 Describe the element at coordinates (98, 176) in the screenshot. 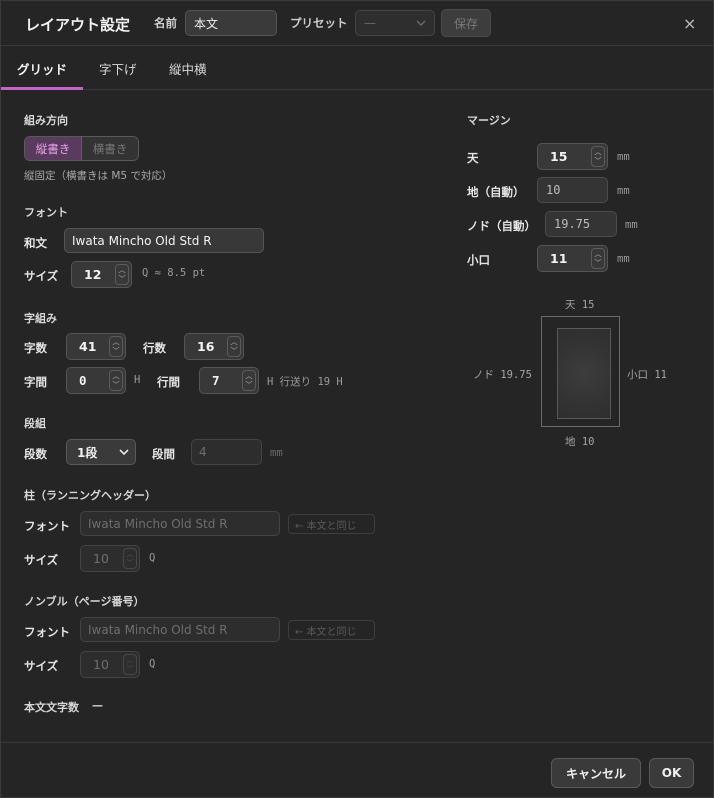

I see `direction-note: 縦固定（横書きは M5 で対応）` at that location.